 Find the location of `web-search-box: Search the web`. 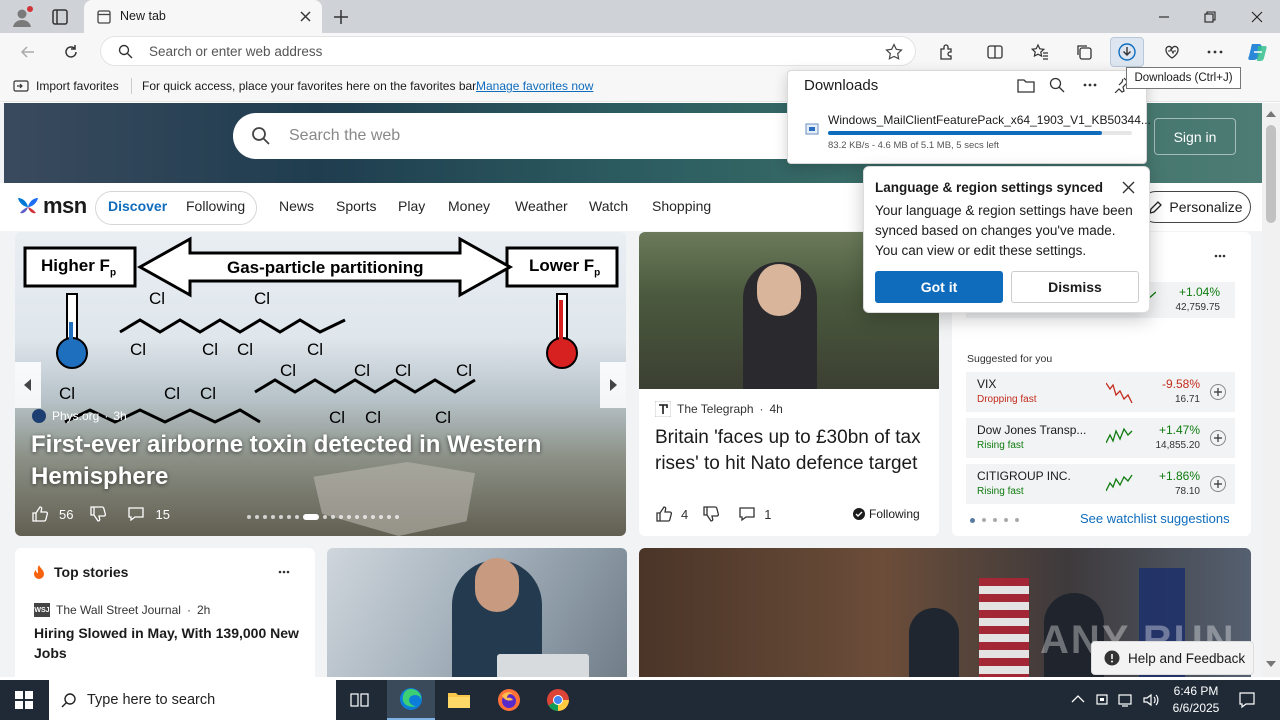

web-search-box: Search the web is located at coordinates (523, 136).